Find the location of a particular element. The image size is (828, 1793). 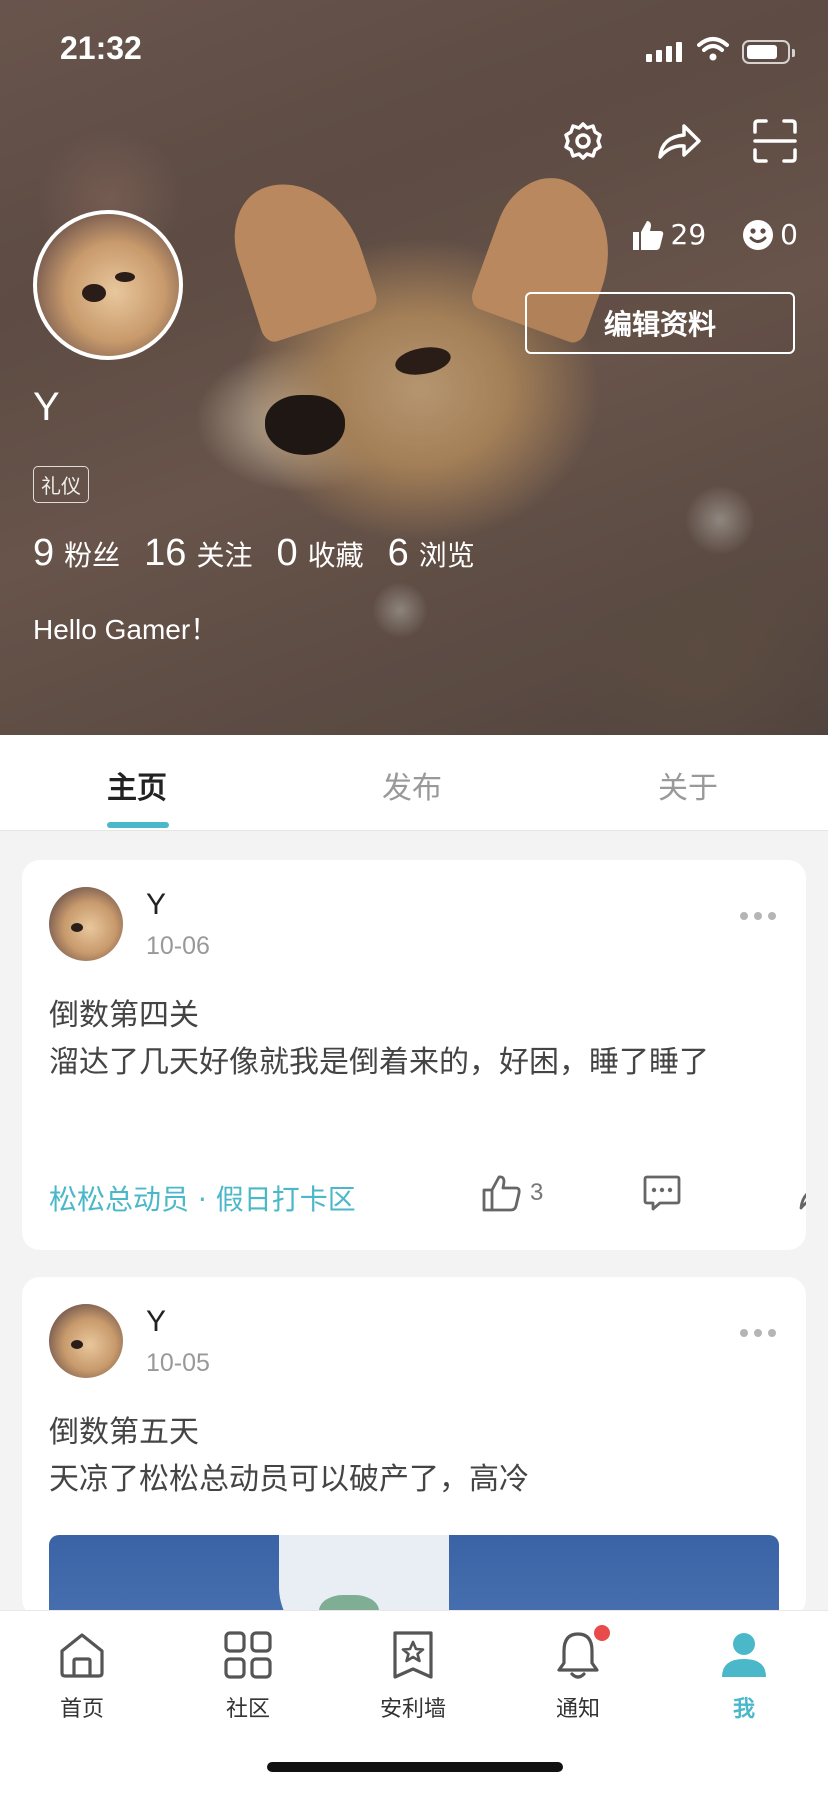

scan-icon is located at coordinates (775, 141).